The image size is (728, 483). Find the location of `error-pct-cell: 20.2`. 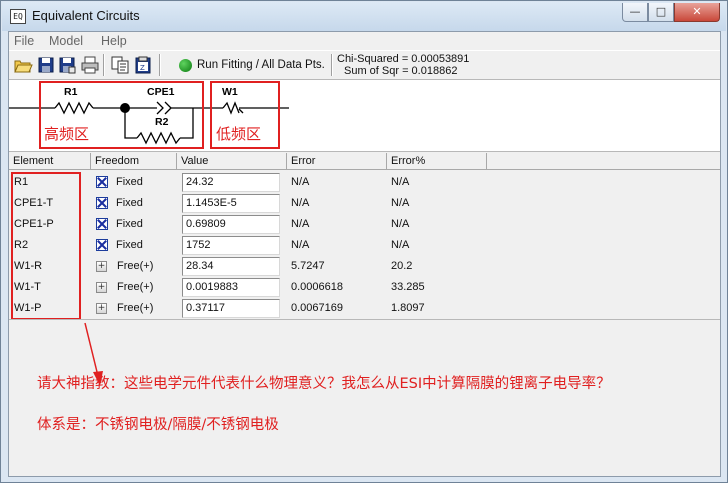

error-pct-cell: 20.2 is located at coordinates (402, 266).